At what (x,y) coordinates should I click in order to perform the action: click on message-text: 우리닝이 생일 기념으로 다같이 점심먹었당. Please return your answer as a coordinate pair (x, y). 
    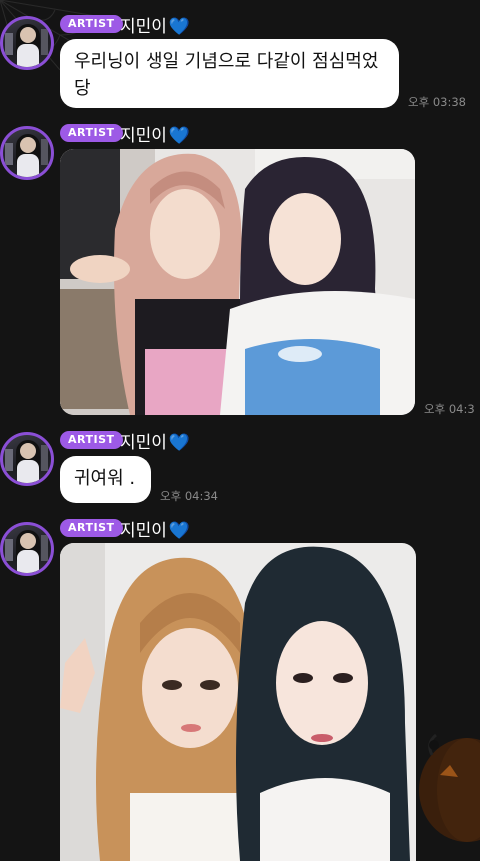
    Looking at the image, I should click on (226, 75).